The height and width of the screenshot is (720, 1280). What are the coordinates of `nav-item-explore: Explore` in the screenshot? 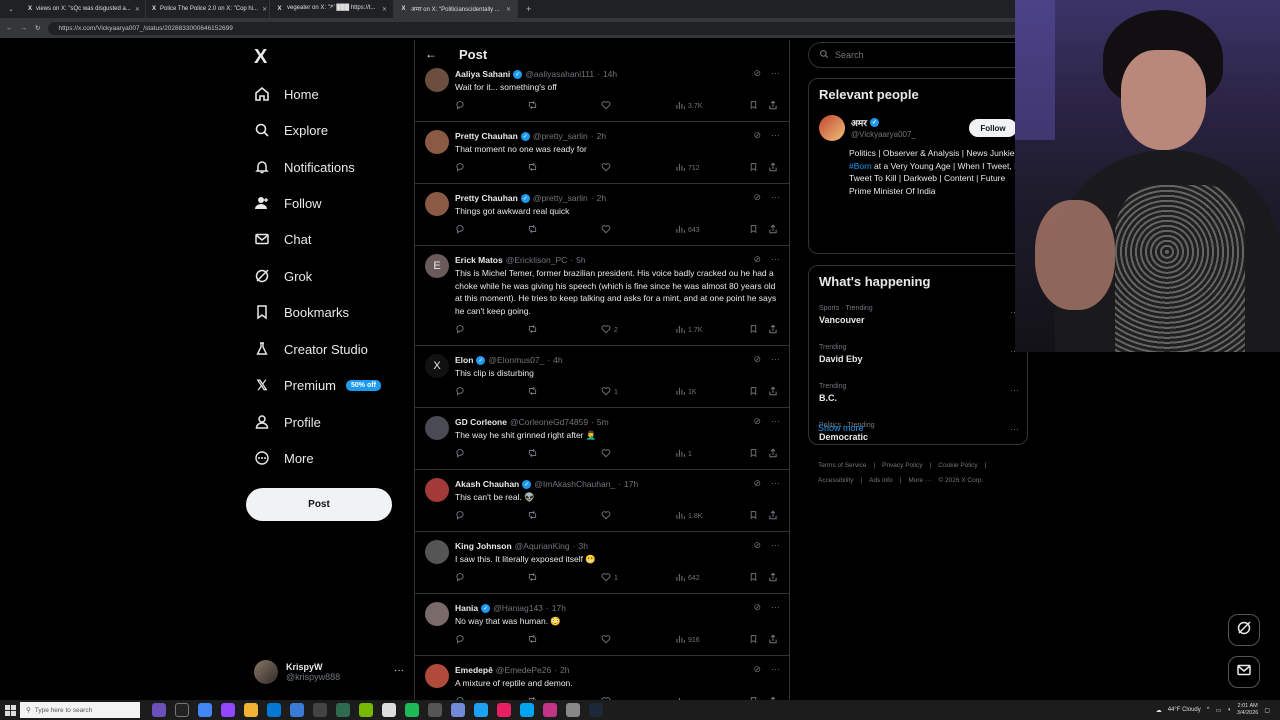 It's located at (291, 130).